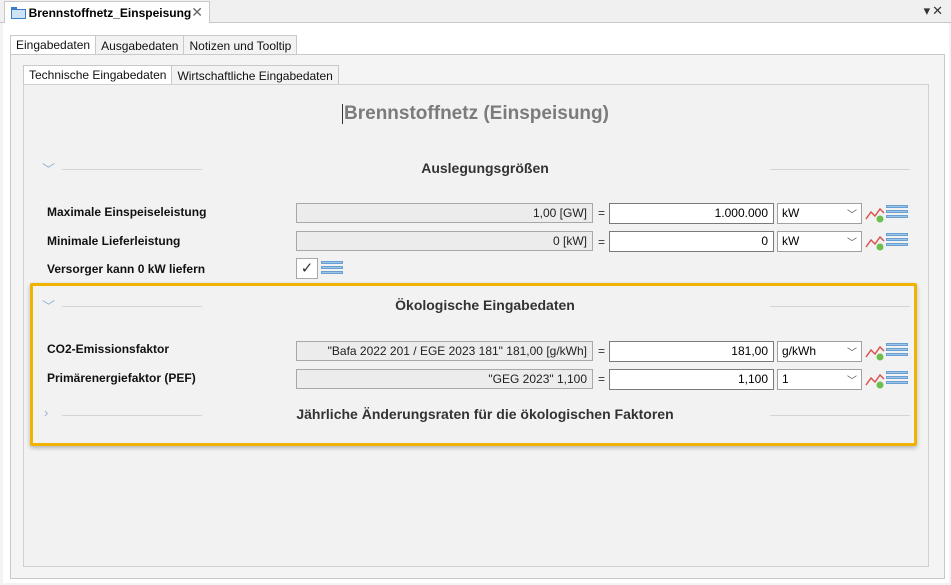  What do you see at coordinates (121, 378) in the screenshot?
I see `label-pef: Primärenergiefaktor (PEF)` at bounding box center [121, 378].